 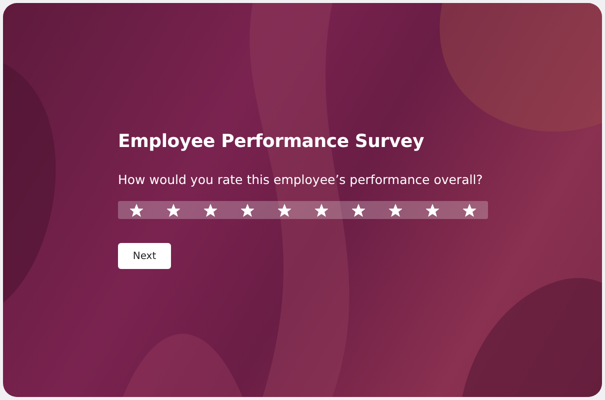 What do you see at coordinates (303, 210) in the screenshot?
I see `star-rating` at bounding box center [303, 210].